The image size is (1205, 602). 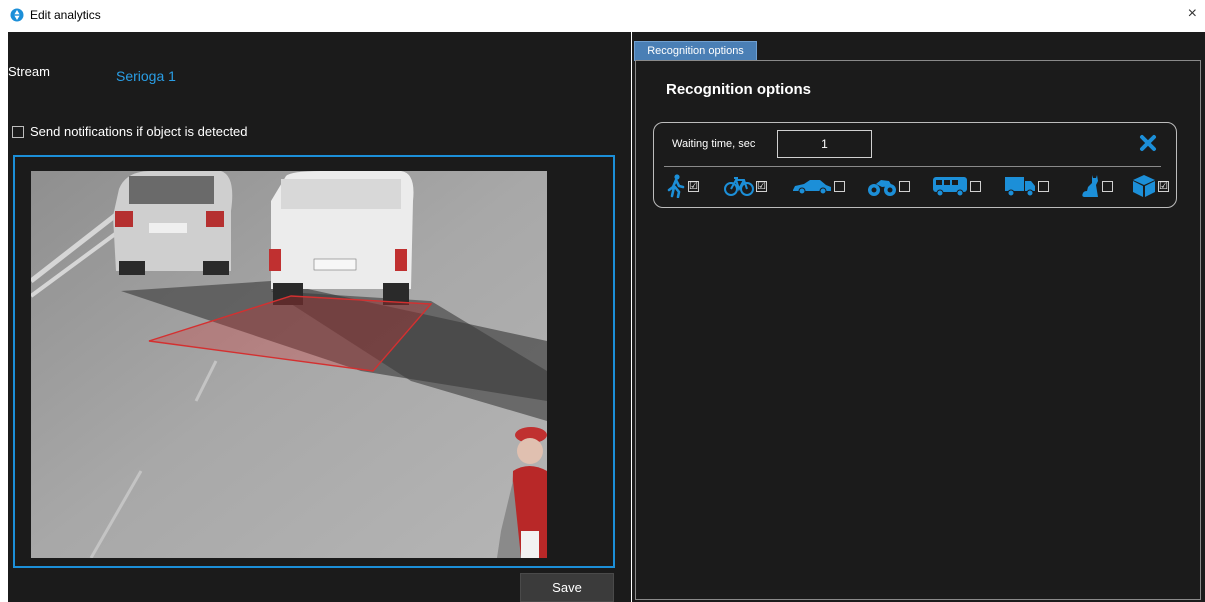 What do you see at coordinates (18, 131) in the screenshot?
I see `send-notifications-checkbox` at bounding box center [18, 131].